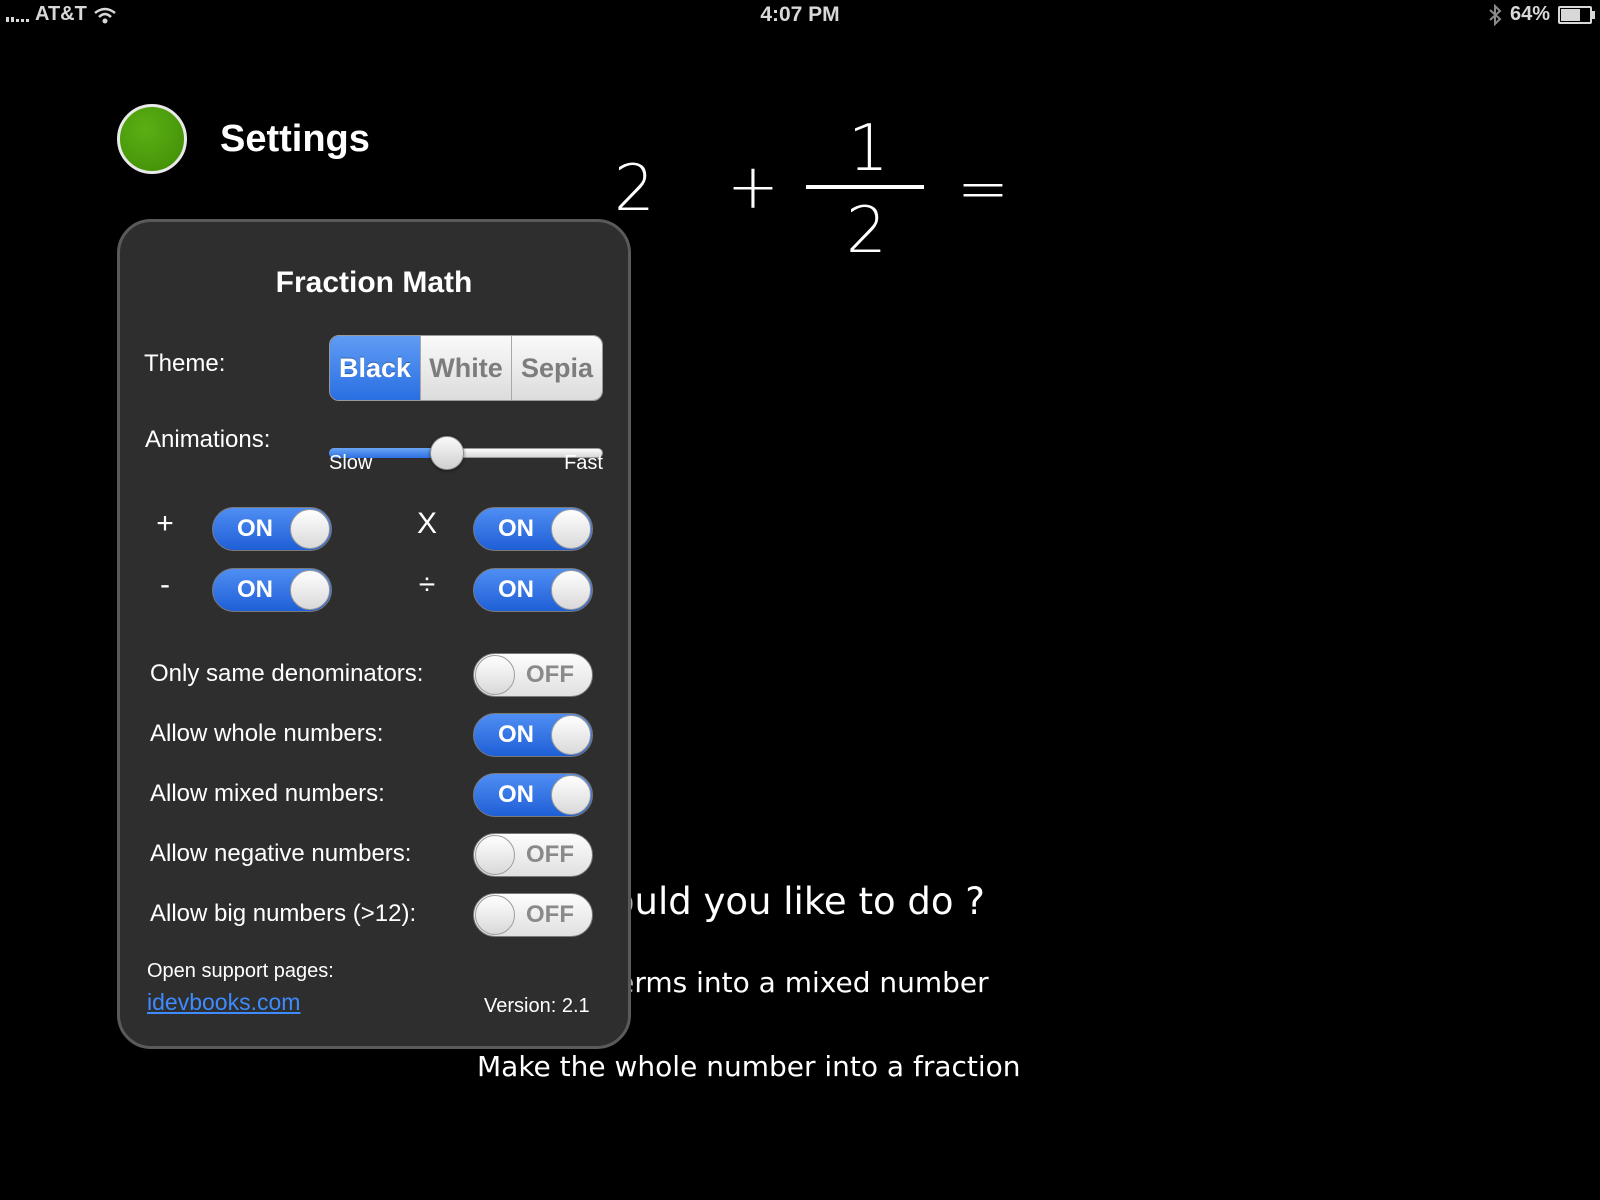 Image resolution: width=1600 pixels, height=1200 pixels. I want to click on theme-sepia-segment: Sepia, so click(556, 368).